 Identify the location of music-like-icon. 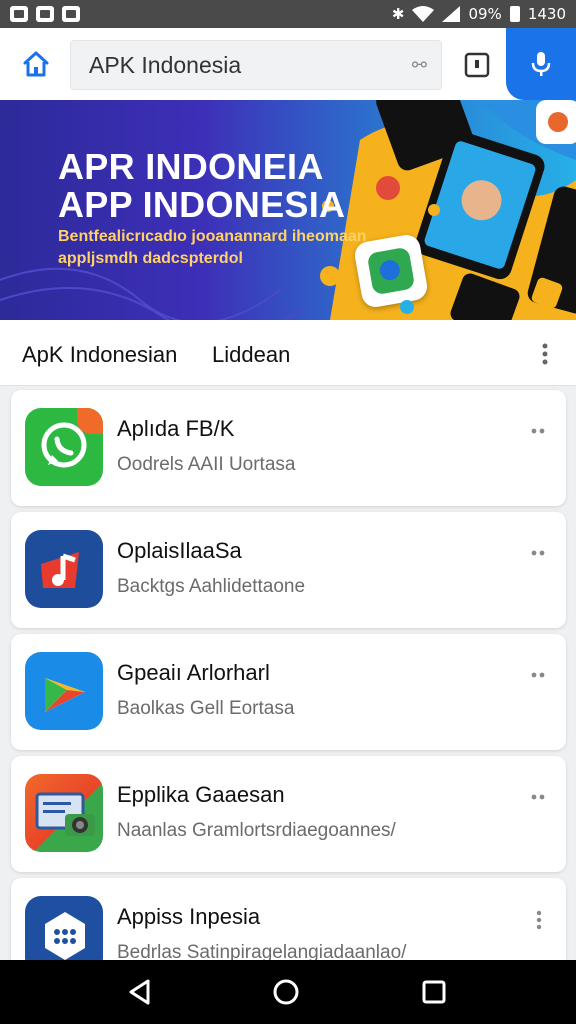
(64, 569).